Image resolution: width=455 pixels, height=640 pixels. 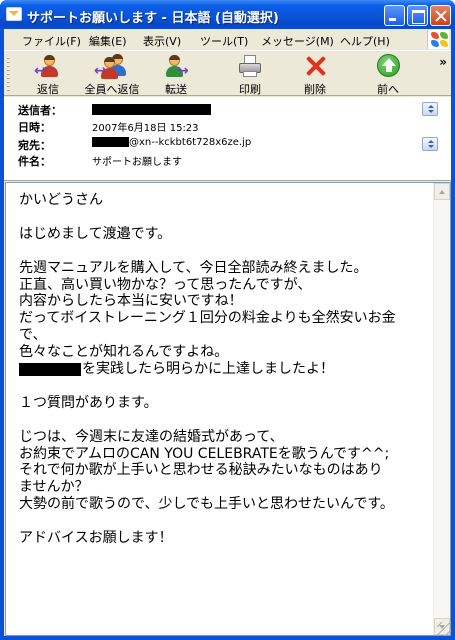 I want to click on menu-file: ファイル(F), so click(x=51, y=41).